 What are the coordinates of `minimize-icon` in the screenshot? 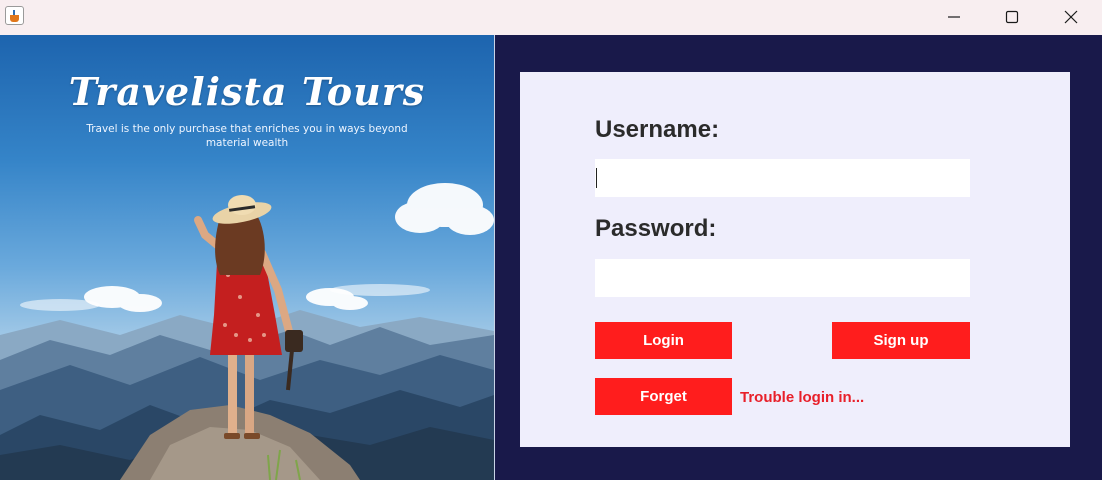 It's located at (954, 16).